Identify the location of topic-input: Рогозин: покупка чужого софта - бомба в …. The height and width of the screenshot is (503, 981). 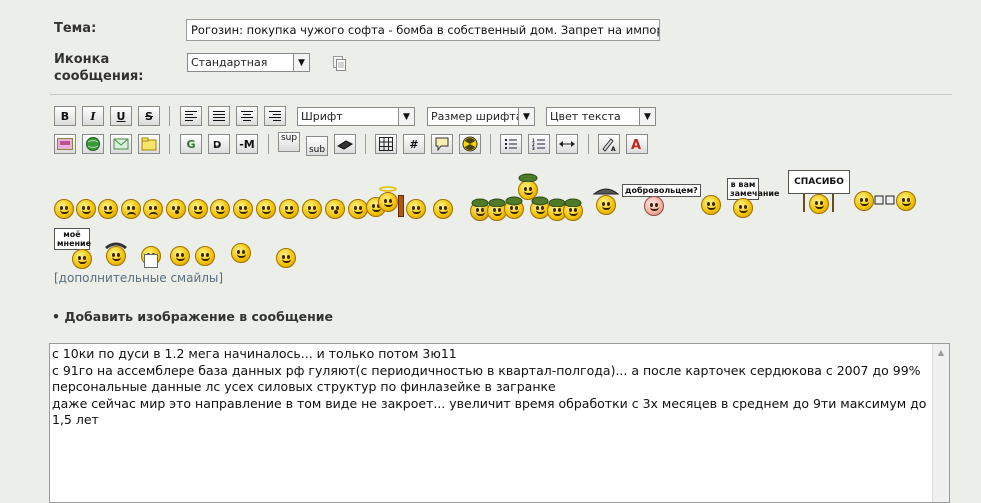
(423, 30).